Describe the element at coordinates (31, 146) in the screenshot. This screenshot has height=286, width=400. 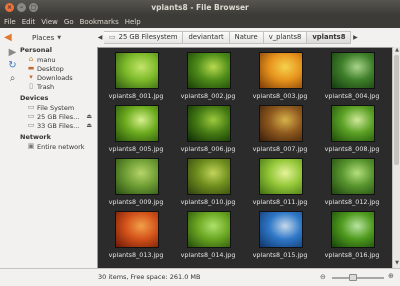
I see `network-icon: ▣` at that location.